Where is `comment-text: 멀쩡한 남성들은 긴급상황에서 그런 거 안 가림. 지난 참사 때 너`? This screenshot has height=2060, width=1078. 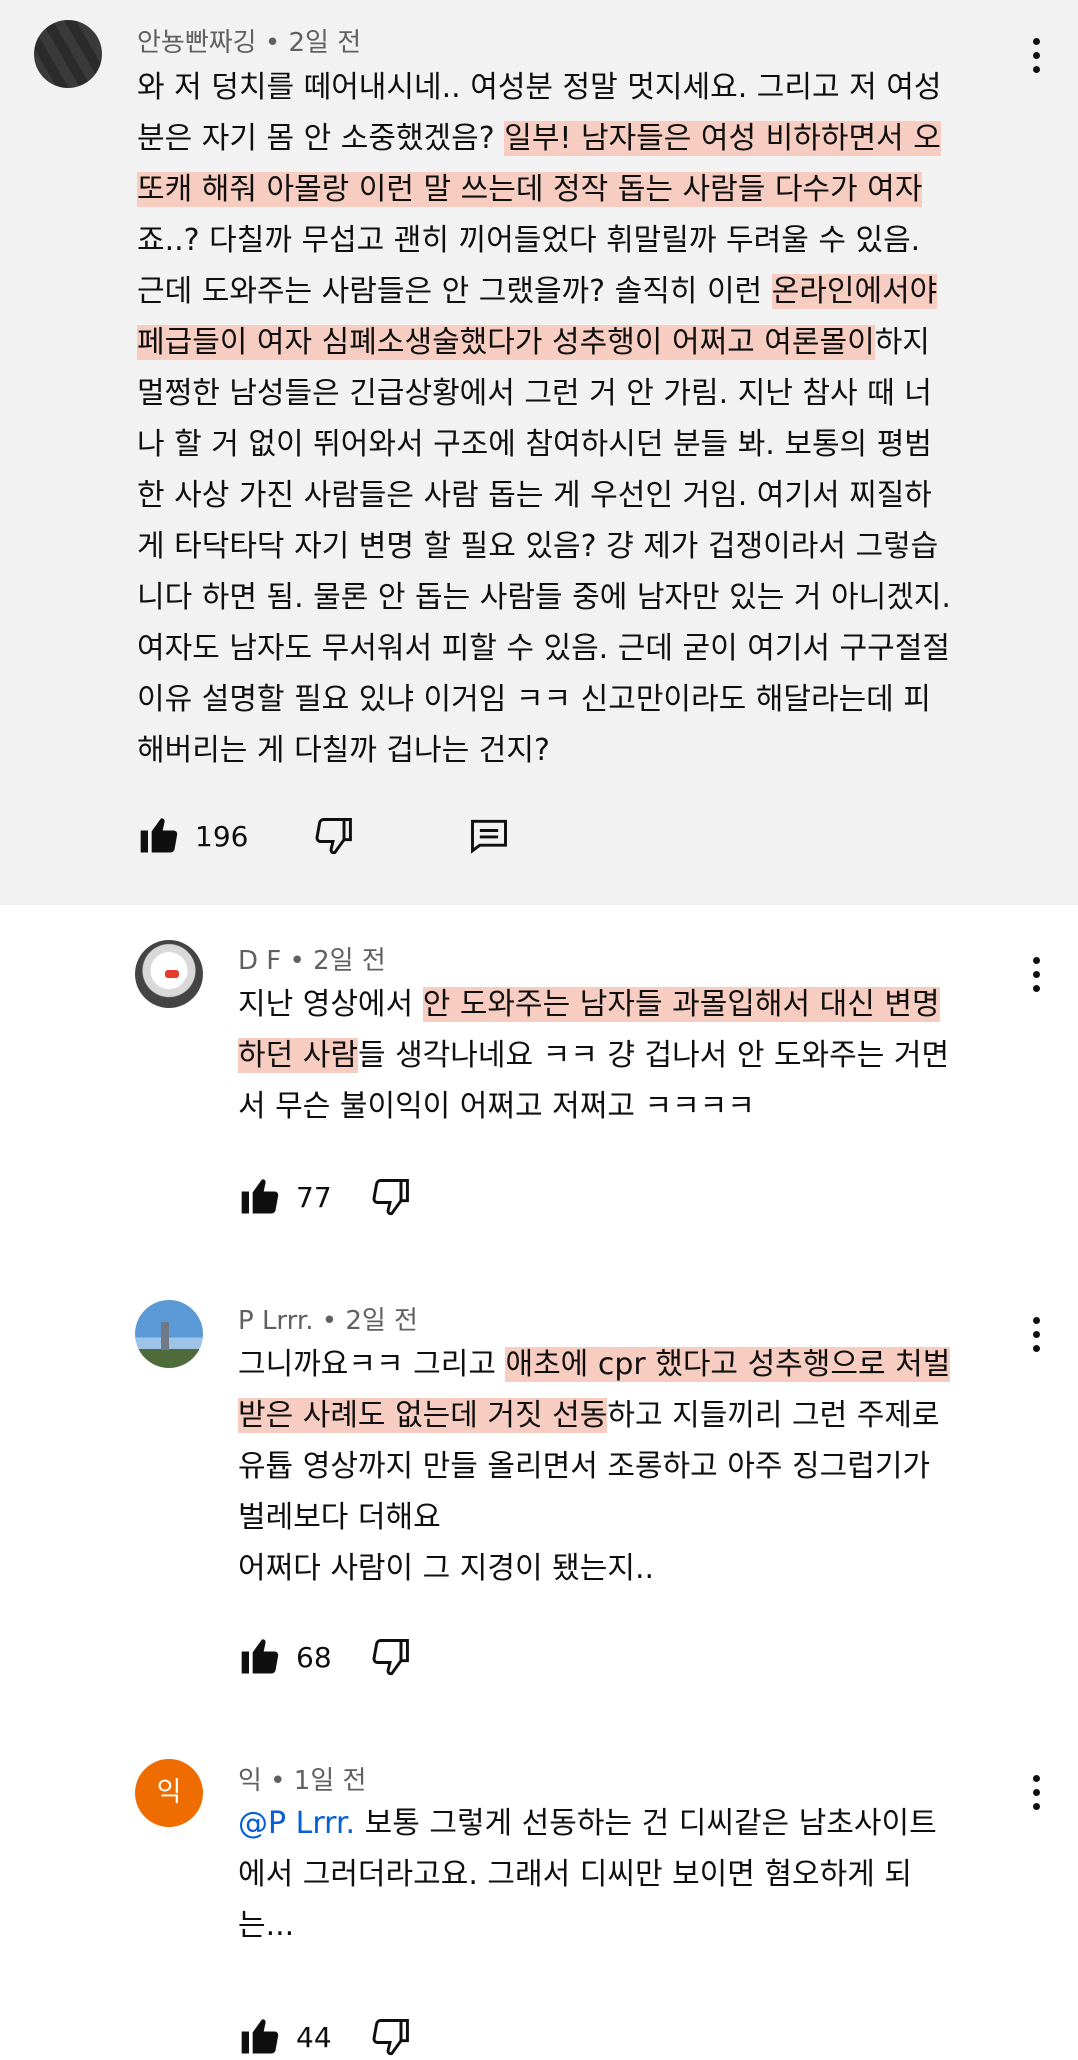 comment-text: 멀쩡한 남성들은 긴급상황에서 그런 거 안 가림. 지난 참사 때 너 is located at coordinates (534, 393).